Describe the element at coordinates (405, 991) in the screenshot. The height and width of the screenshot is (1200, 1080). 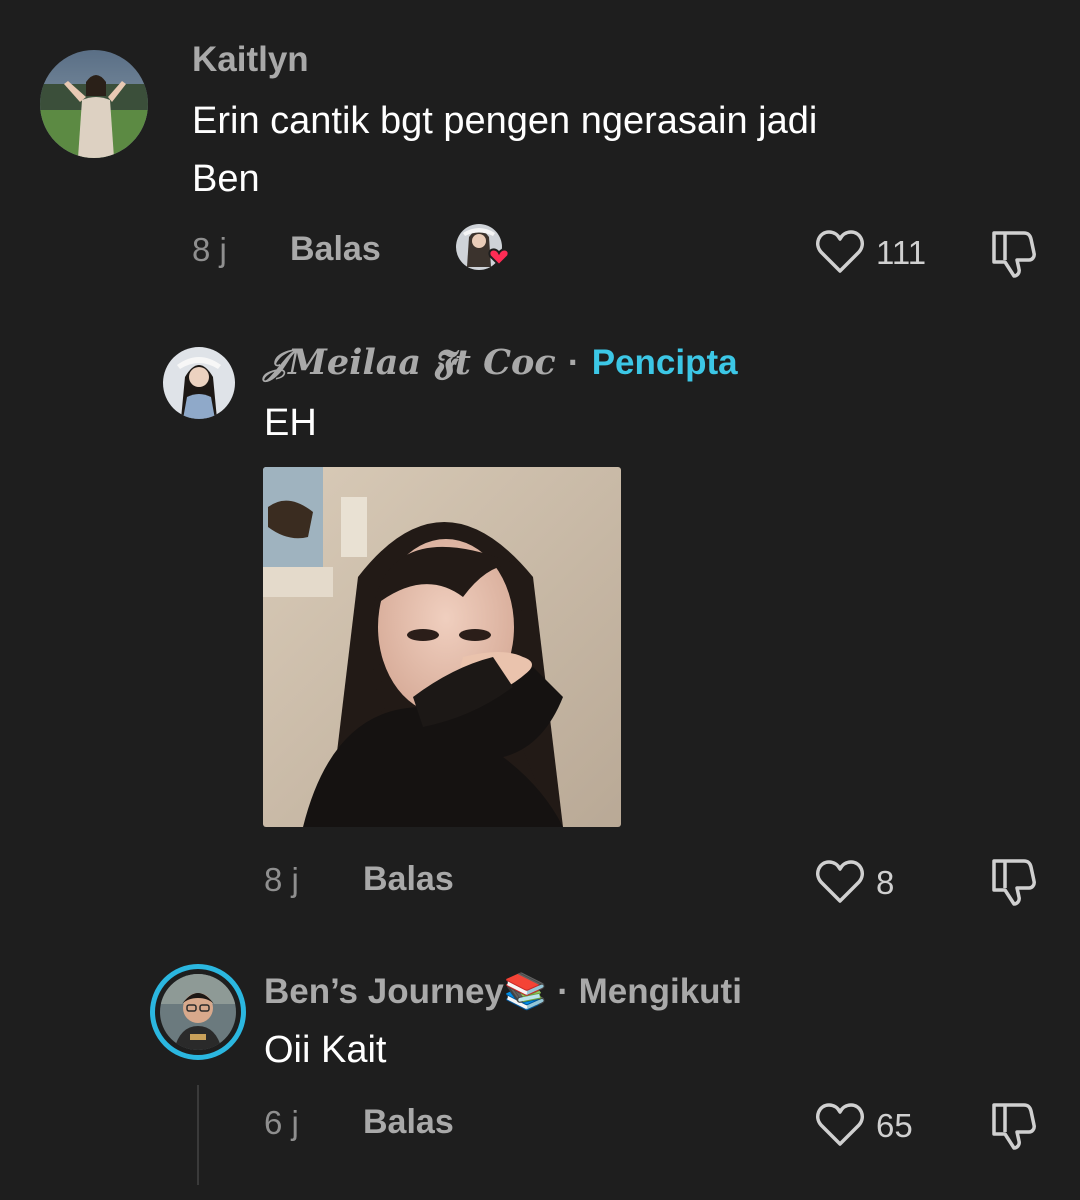
I see `reply-username-text: Ben’s Journey📚` at that location.